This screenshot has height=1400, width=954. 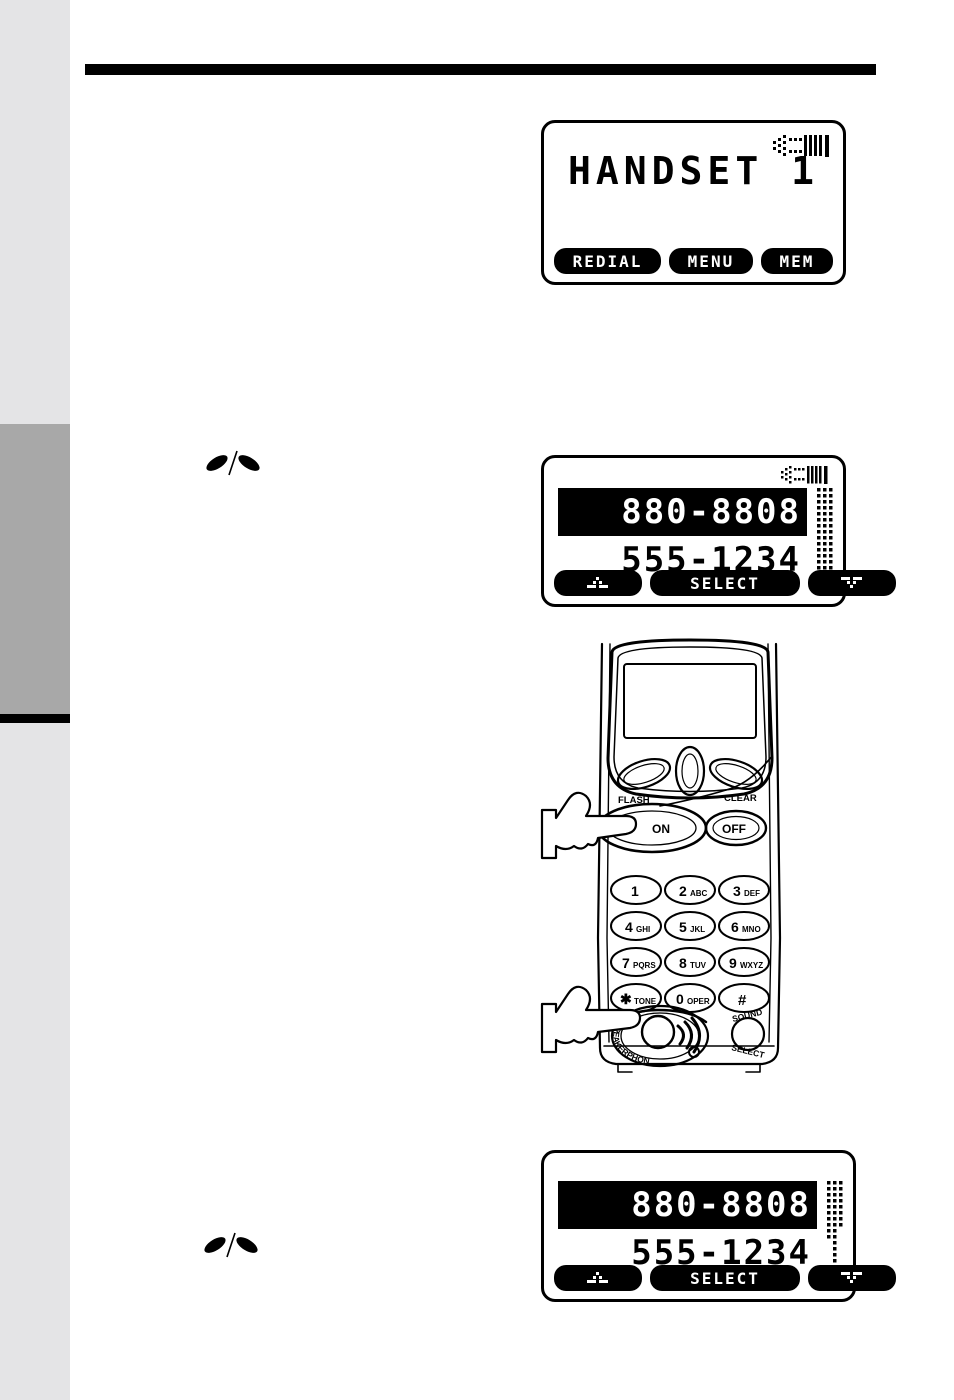 I want to click on svg-text: 6, so click(x=735, y=927).